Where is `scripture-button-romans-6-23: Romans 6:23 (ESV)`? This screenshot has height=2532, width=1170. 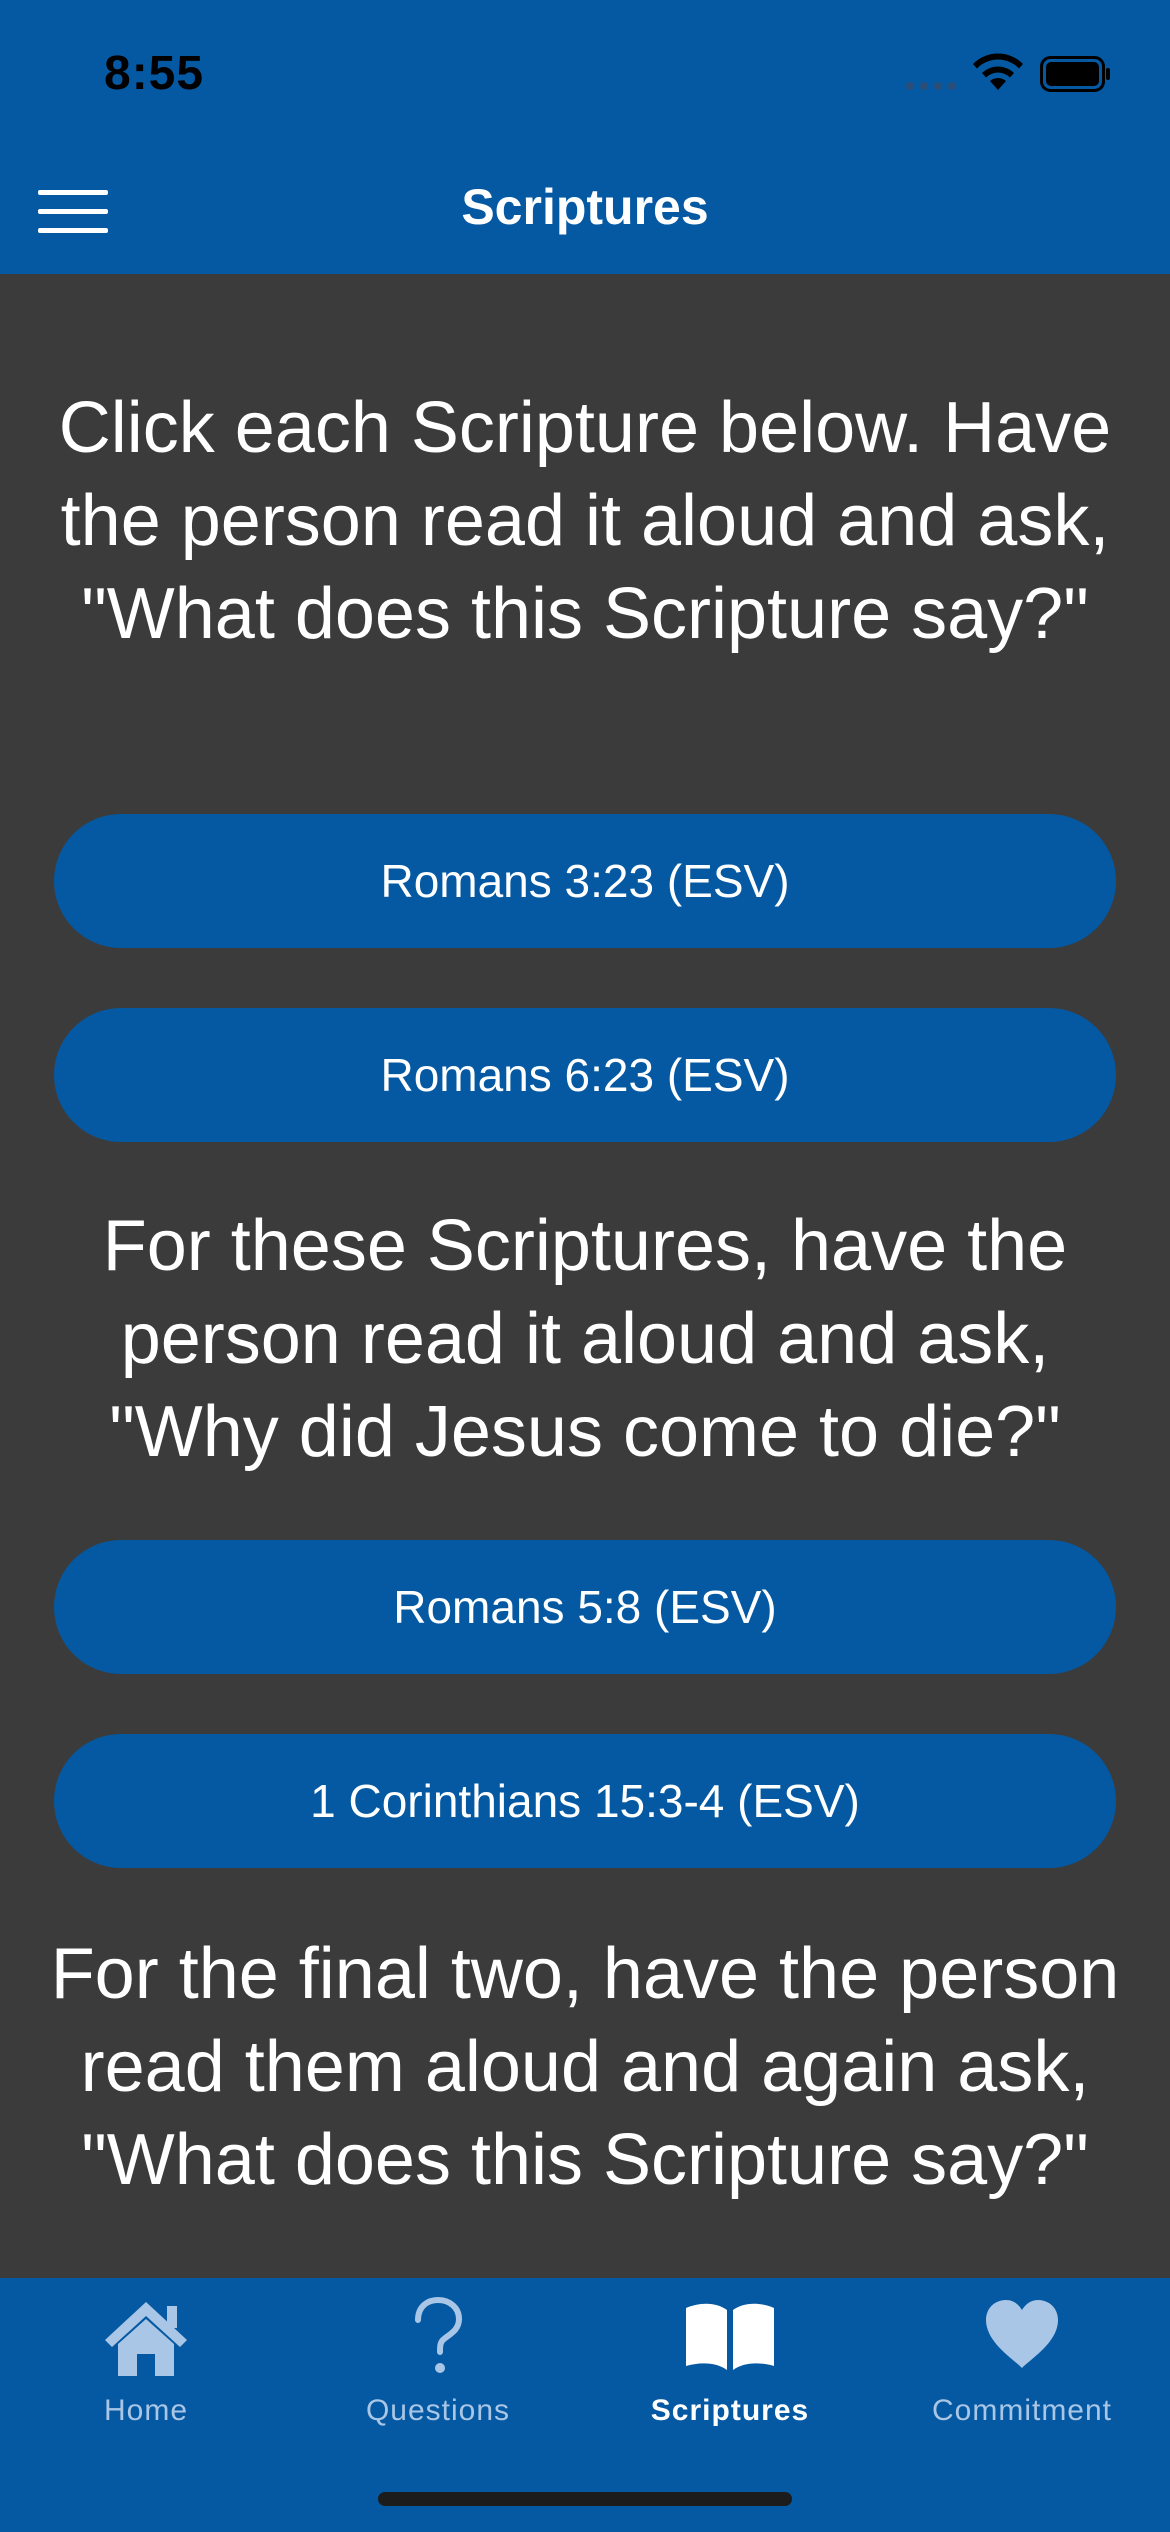 scripture-button-romans-6-23: Romans 6:23 (ESV) is located at coordinates (585, 1075).